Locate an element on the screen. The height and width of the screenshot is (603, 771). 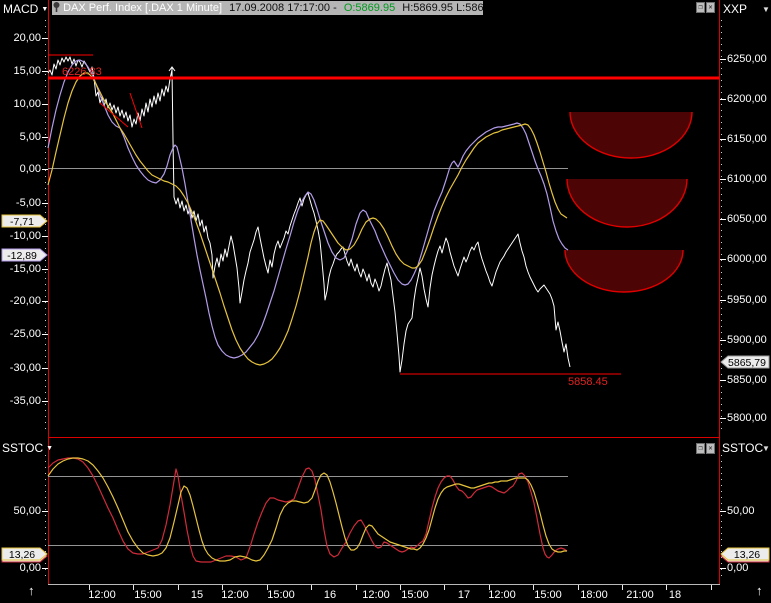
price-axis-label: 5950,00 is located at coordinates (747, 300).